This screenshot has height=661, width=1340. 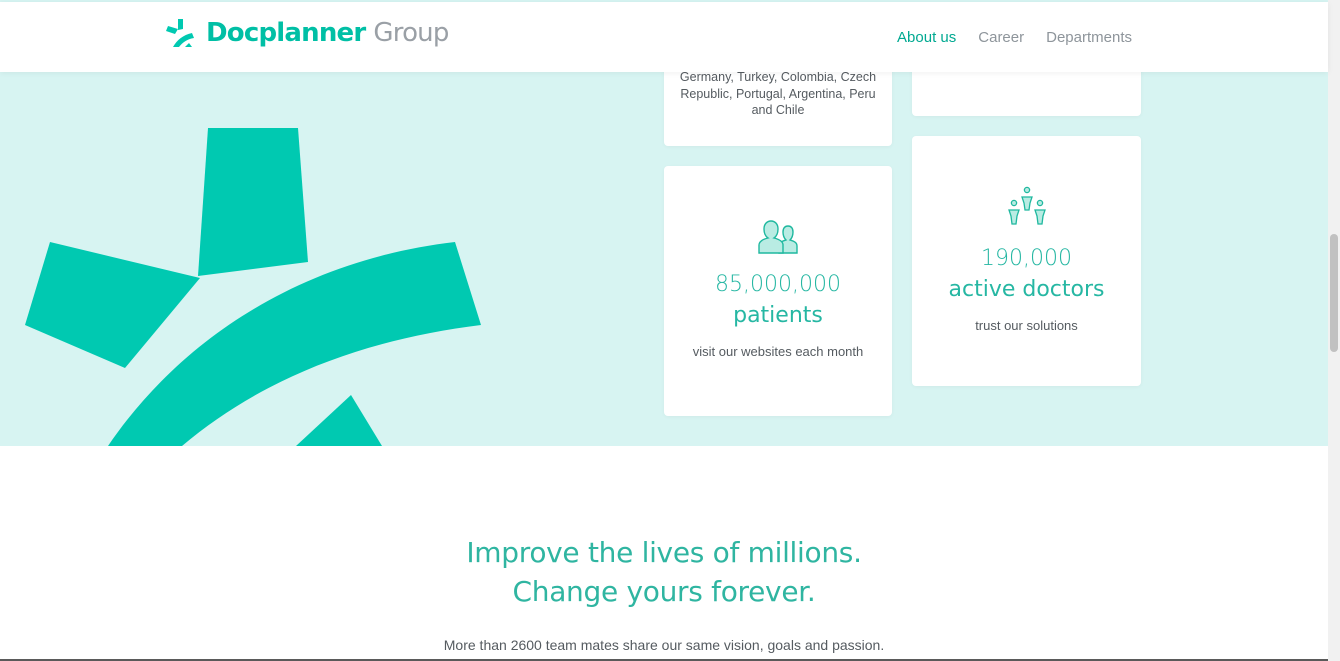 What do you see at coordinates (1026, 205) in the screenshot?
I see `doctors-icon` at bounding box center [1026, 205].